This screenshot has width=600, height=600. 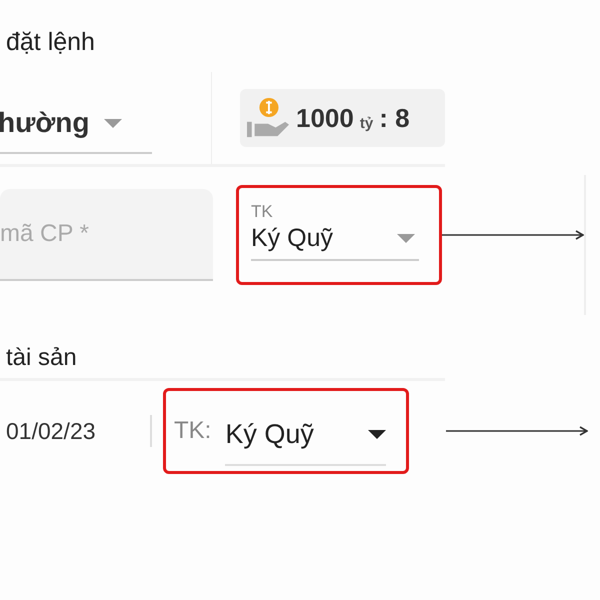 What do you see at coordinates (325, 118) in the screenshot?
I see `balance-amount: 1000` at bounding box center [325, 118].